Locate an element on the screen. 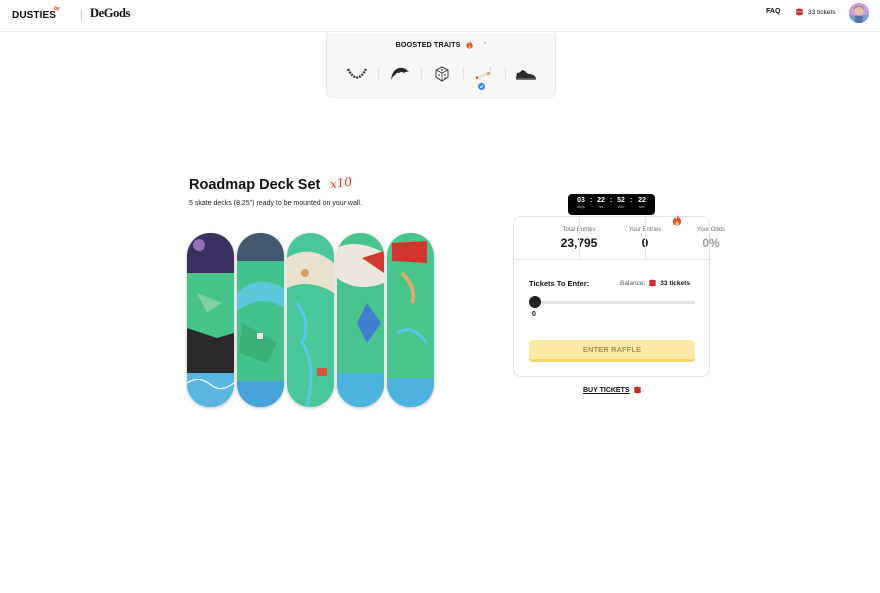 The width and height of the screenshot is (880, 593). chain-trait-icon is located at coordinates (357, 73).